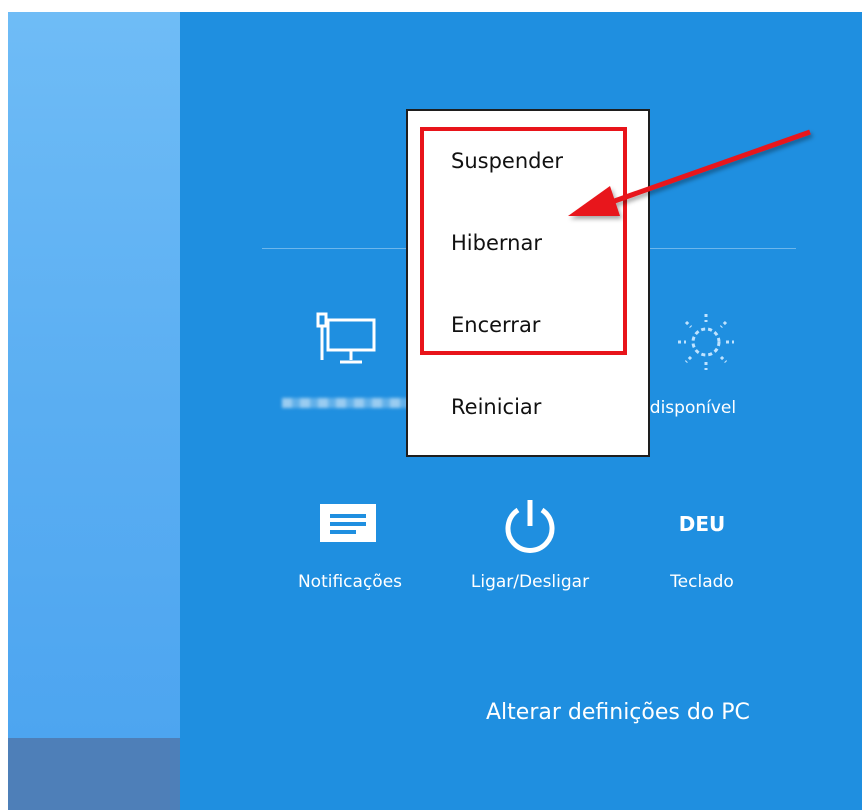 This screenshot has height=810, width=862. Describe the element at coordinates (530, 526) in the screenshot. I see `power-icon` at that location.